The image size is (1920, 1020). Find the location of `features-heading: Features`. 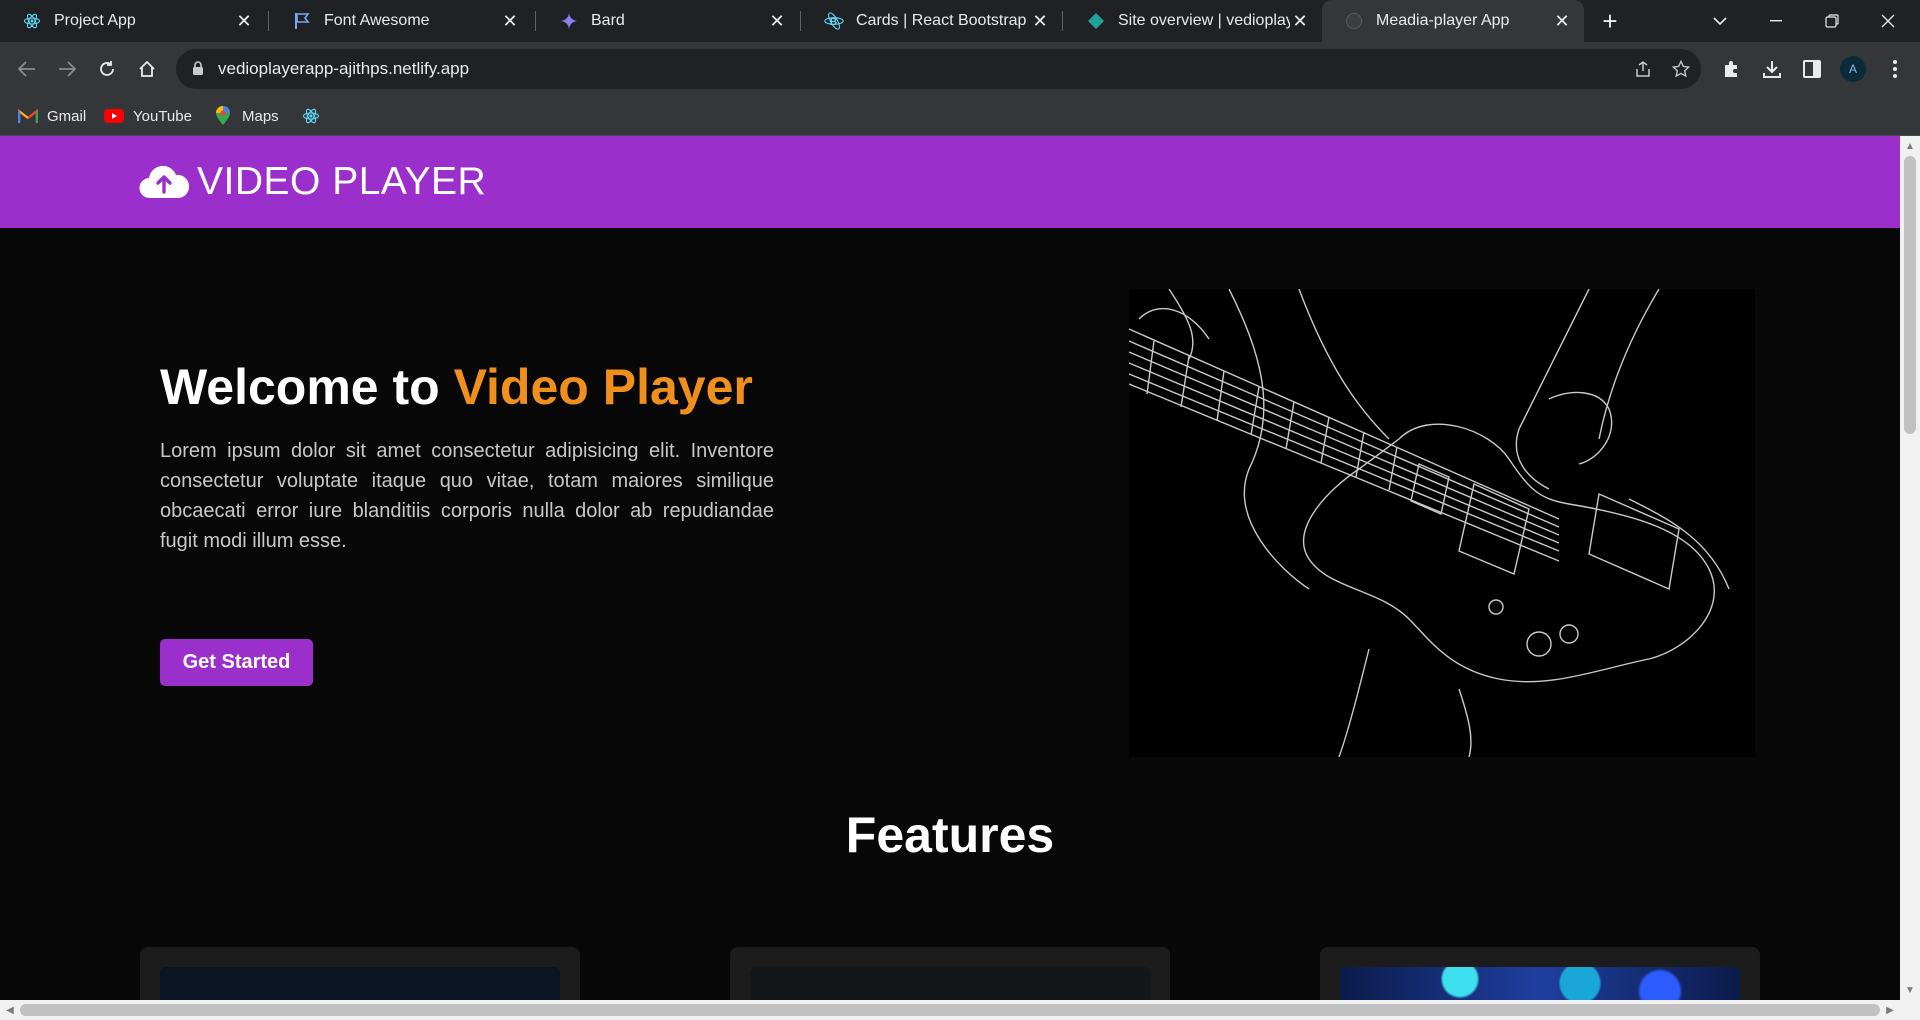

features-heading: Features is located at coordinates (950, 835).